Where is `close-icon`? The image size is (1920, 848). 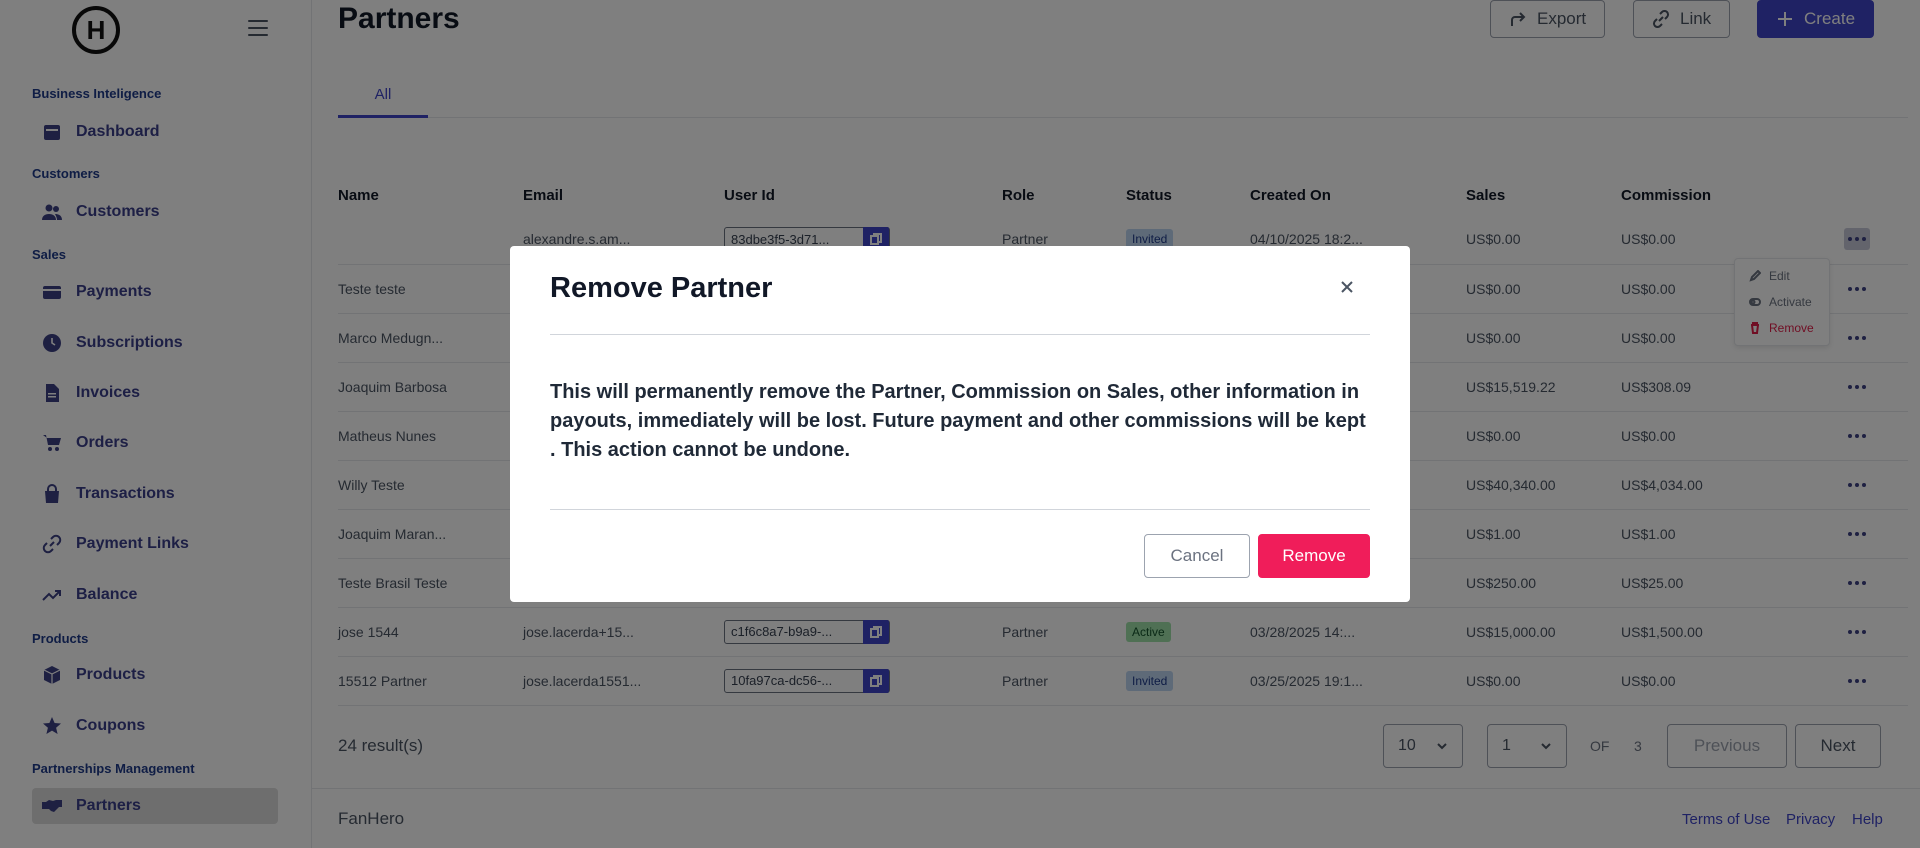
close-icon is located at coordinates (1350, 290).